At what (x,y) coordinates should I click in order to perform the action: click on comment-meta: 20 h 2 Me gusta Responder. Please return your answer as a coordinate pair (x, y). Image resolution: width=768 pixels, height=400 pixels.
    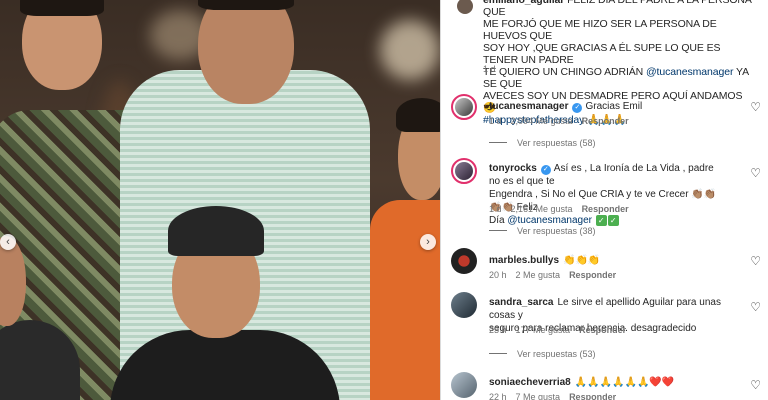
    Looking at the image, I should click on (557, 275).